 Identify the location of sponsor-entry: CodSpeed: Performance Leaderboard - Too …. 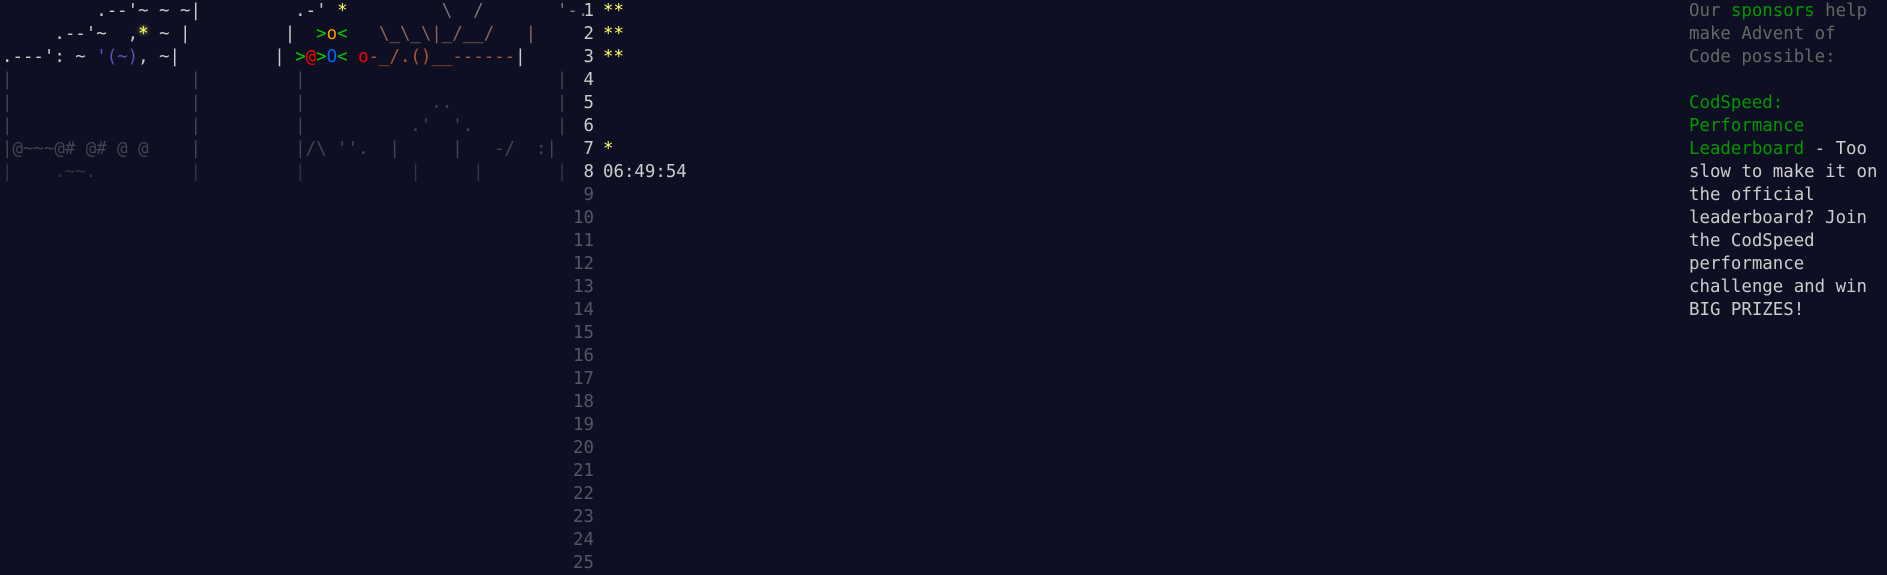
(1786, 207).